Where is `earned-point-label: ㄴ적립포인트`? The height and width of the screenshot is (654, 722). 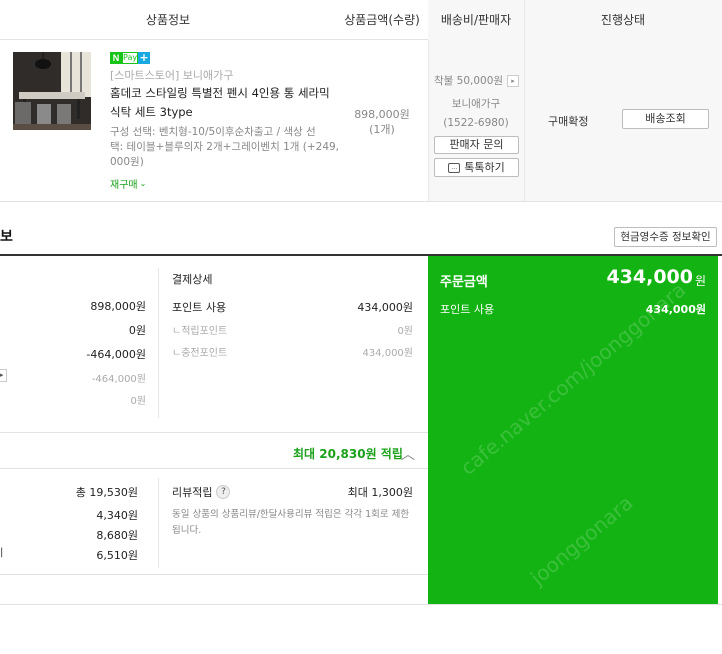
earned-point-label: ㄴ적립포인트 is located at coordinates (200, 331).